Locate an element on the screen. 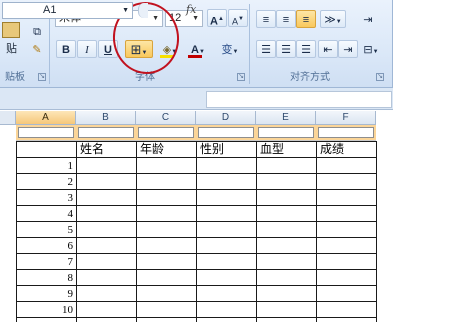  align-right-button: ☰ is located at coordinates (306, 49).